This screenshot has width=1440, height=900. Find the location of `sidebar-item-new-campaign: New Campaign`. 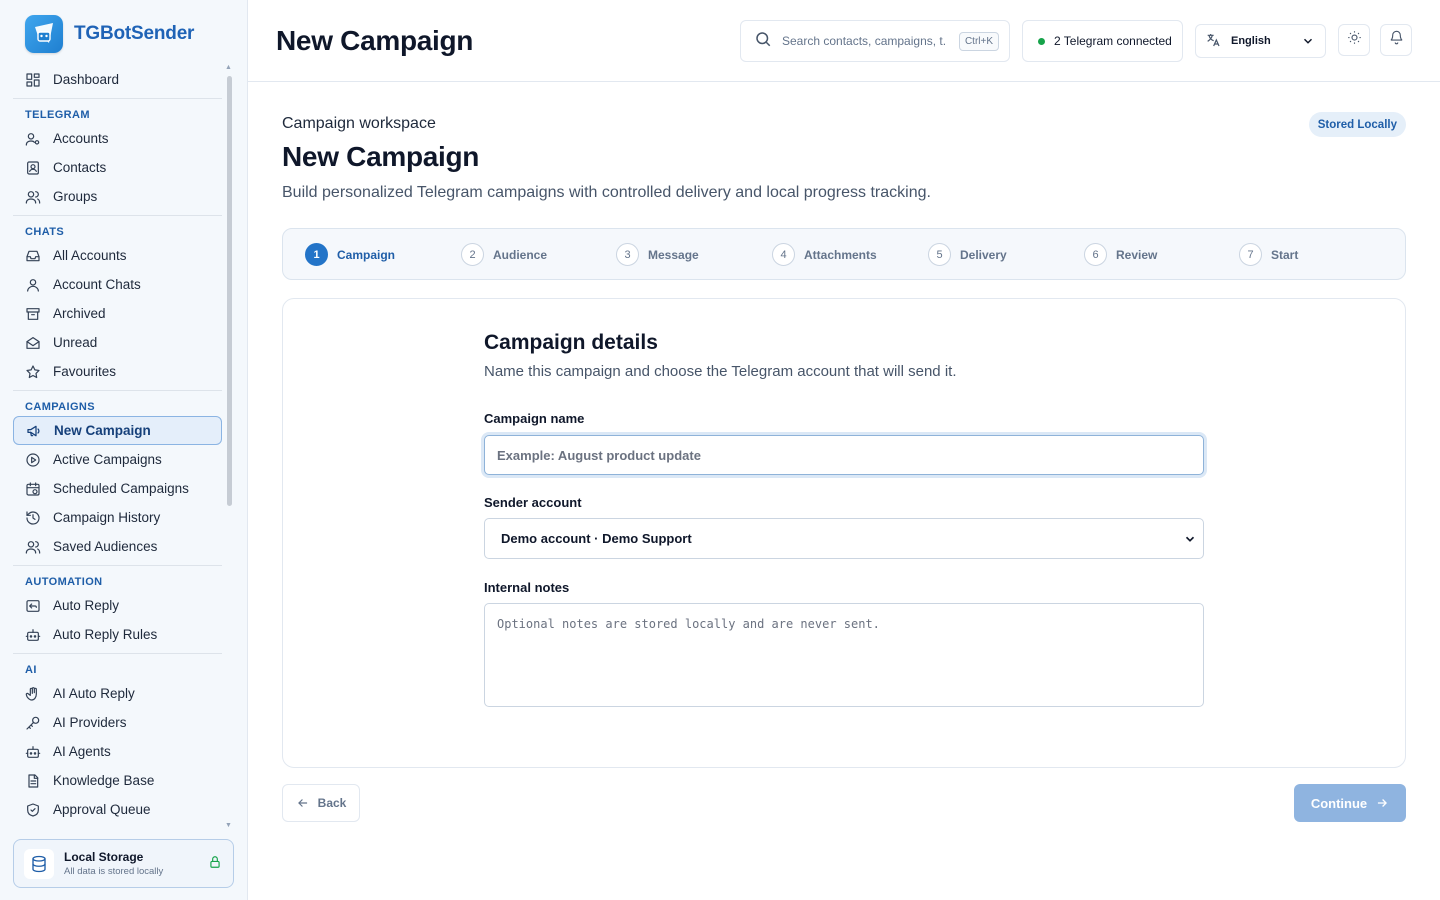

sidebar-item-new-campaign: New Campaign is located at coordinates (117, 430).